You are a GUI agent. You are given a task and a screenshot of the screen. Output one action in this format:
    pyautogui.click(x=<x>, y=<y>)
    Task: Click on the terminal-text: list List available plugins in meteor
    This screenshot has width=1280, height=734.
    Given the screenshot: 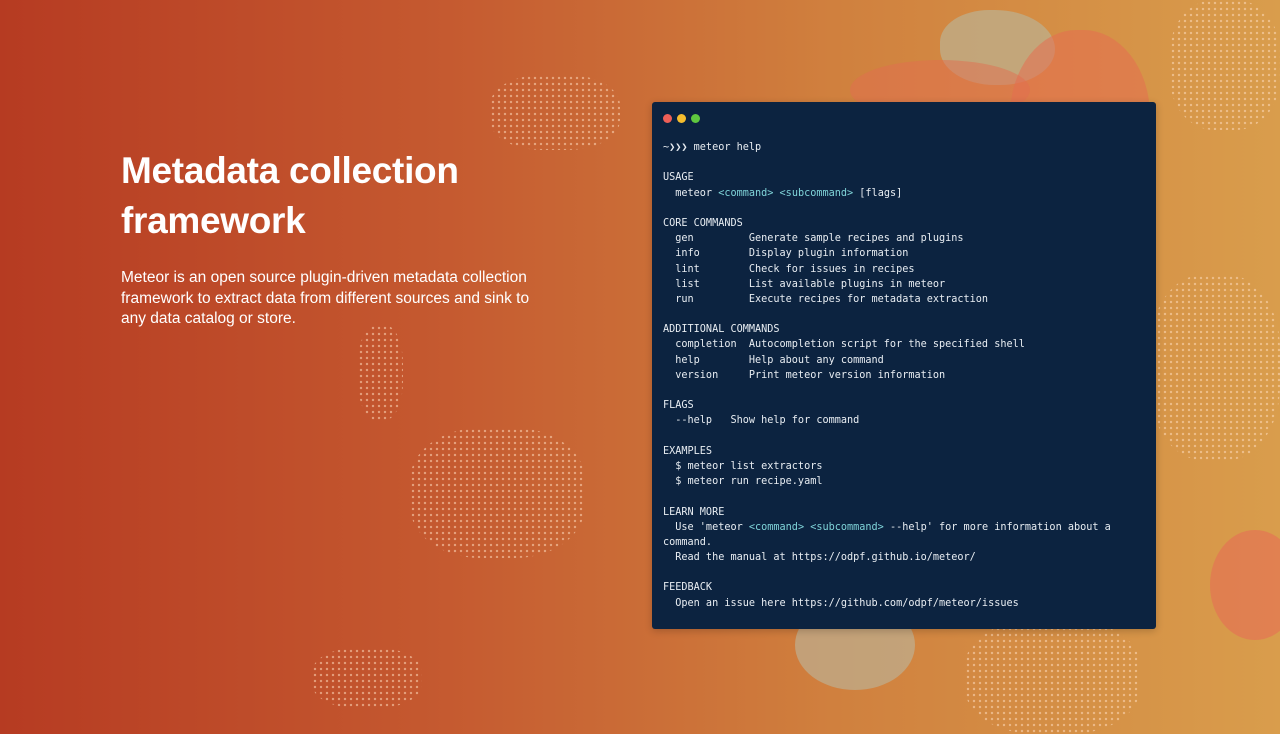 What is the action you would take?
    pyautogui.click(x=804, y=284)
    